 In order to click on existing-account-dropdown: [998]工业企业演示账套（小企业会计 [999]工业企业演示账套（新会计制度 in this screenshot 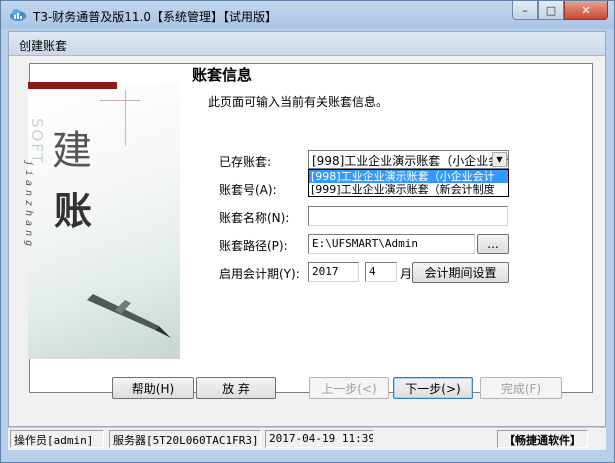, I will do `click(408, 183)`.